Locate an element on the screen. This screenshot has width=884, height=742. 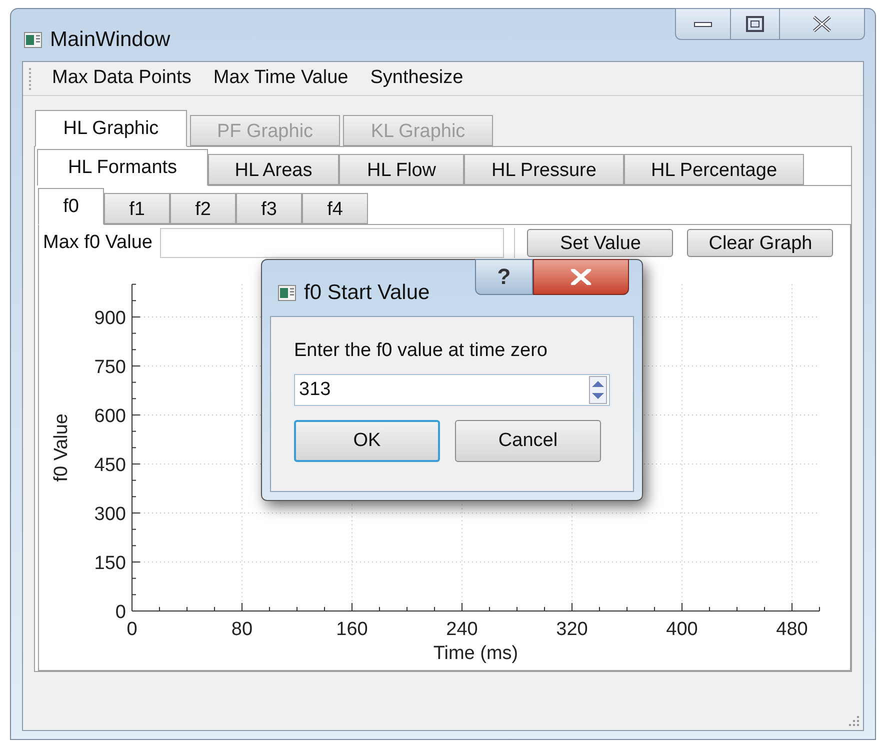
tab: f1 is located at coordinates (137, 208).